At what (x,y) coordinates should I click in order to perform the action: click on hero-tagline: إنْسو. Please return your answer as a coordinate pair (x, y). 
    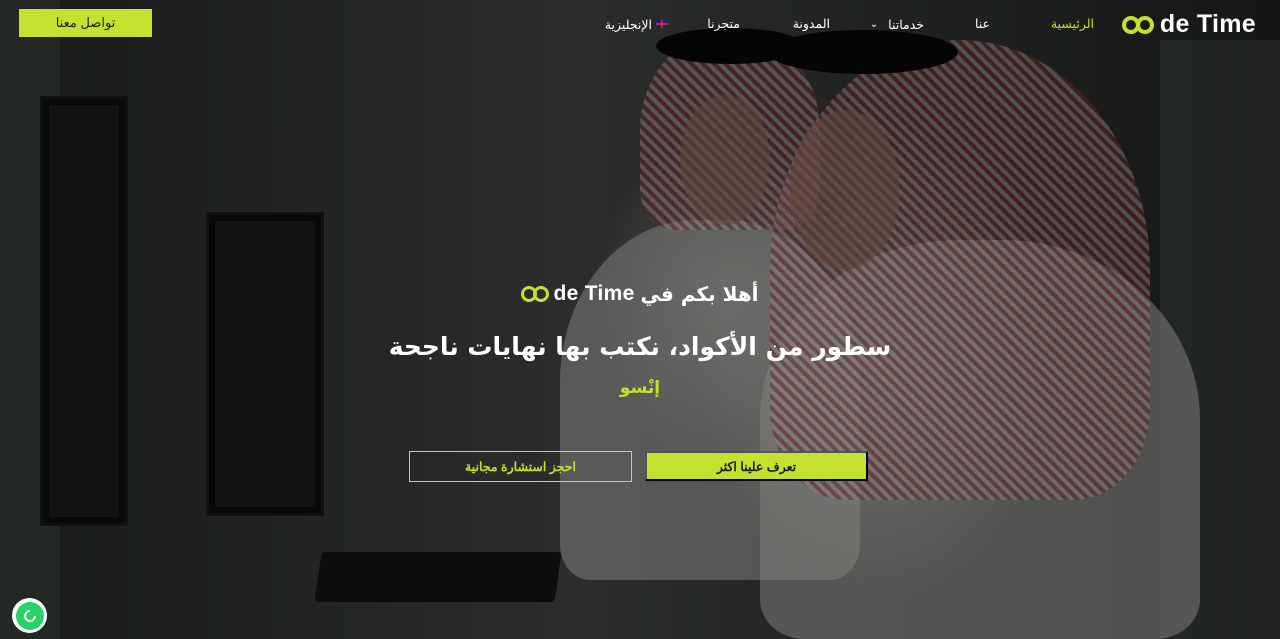
    Looking at the image, I should click on (640, 388).